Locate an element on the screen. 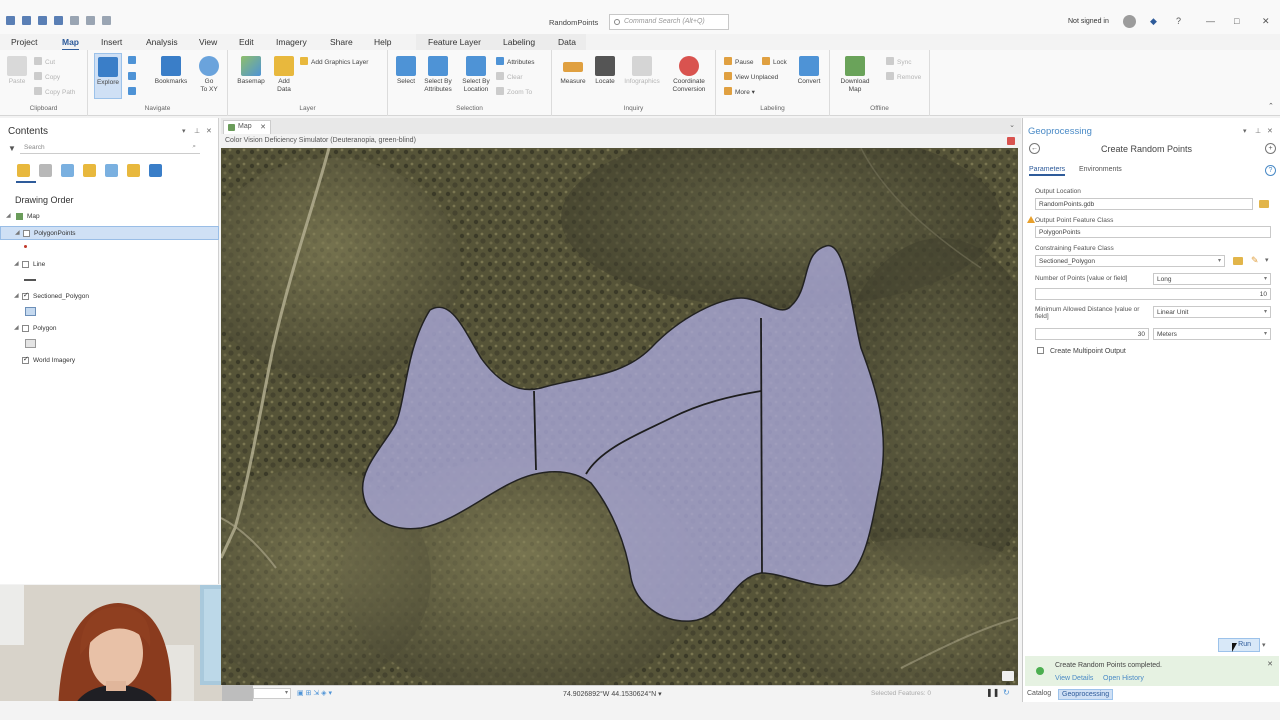  minimum-distance-value-field: 30 is located at coordinates (1092, 334).